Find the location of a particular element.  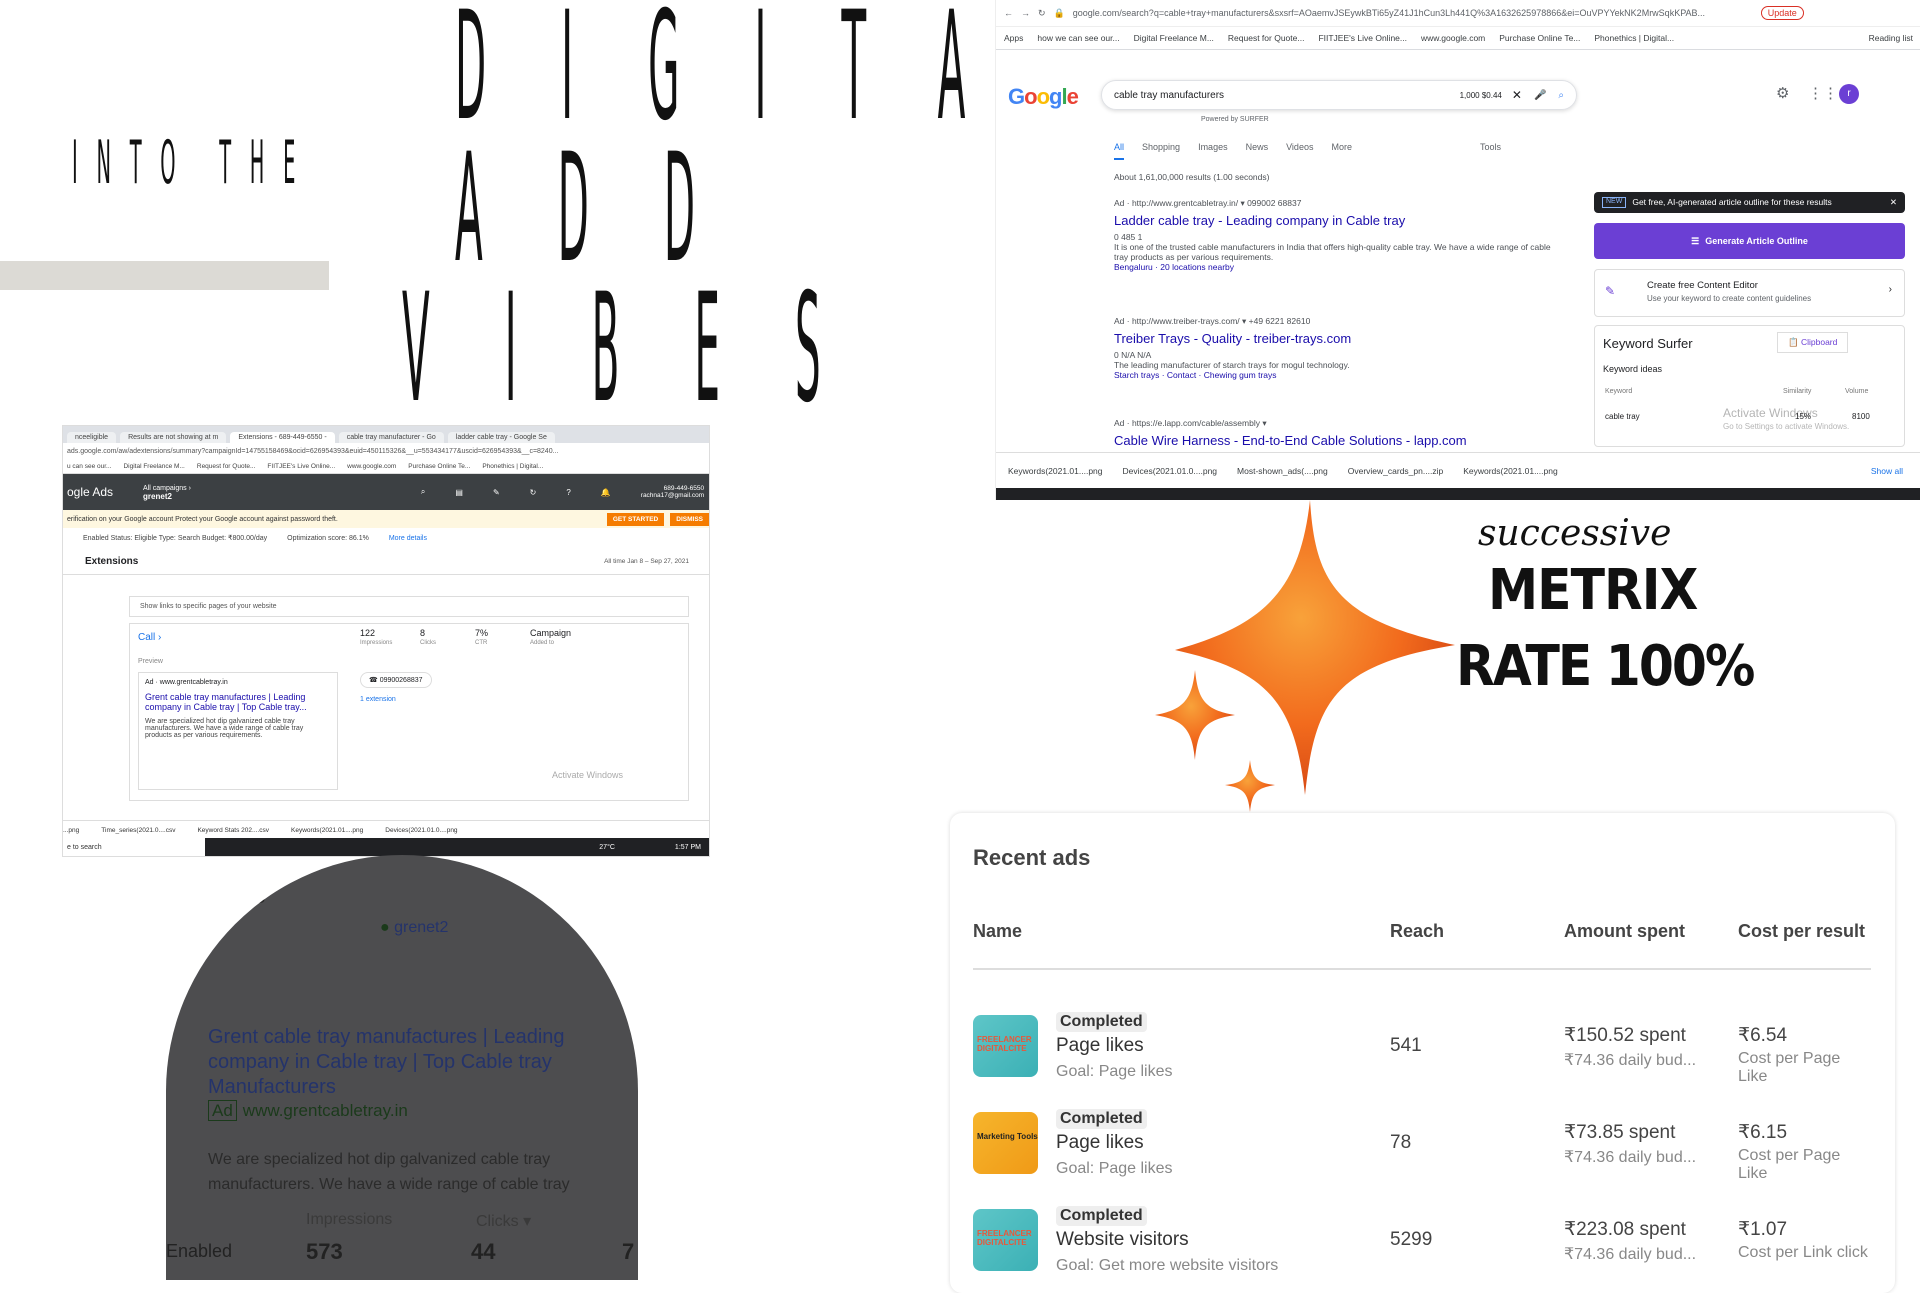

tab-news: News is located at coordinates (1257, 151).